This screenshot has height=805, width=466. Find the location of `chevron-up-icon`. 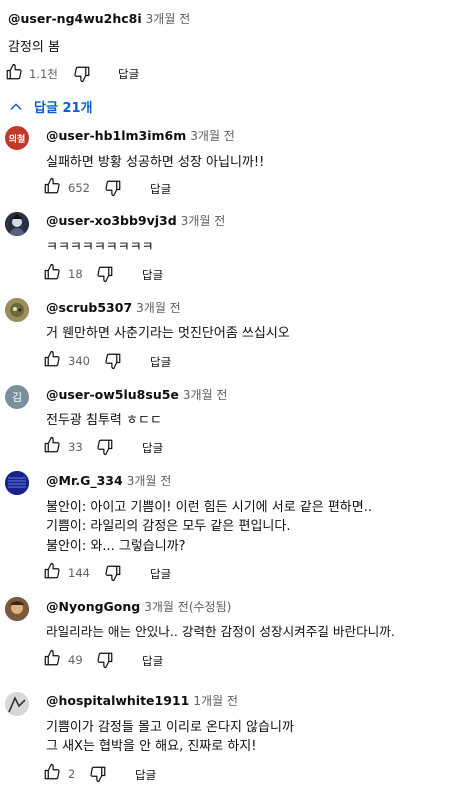

chevron-up-icon is located at coordinates (16, 107).